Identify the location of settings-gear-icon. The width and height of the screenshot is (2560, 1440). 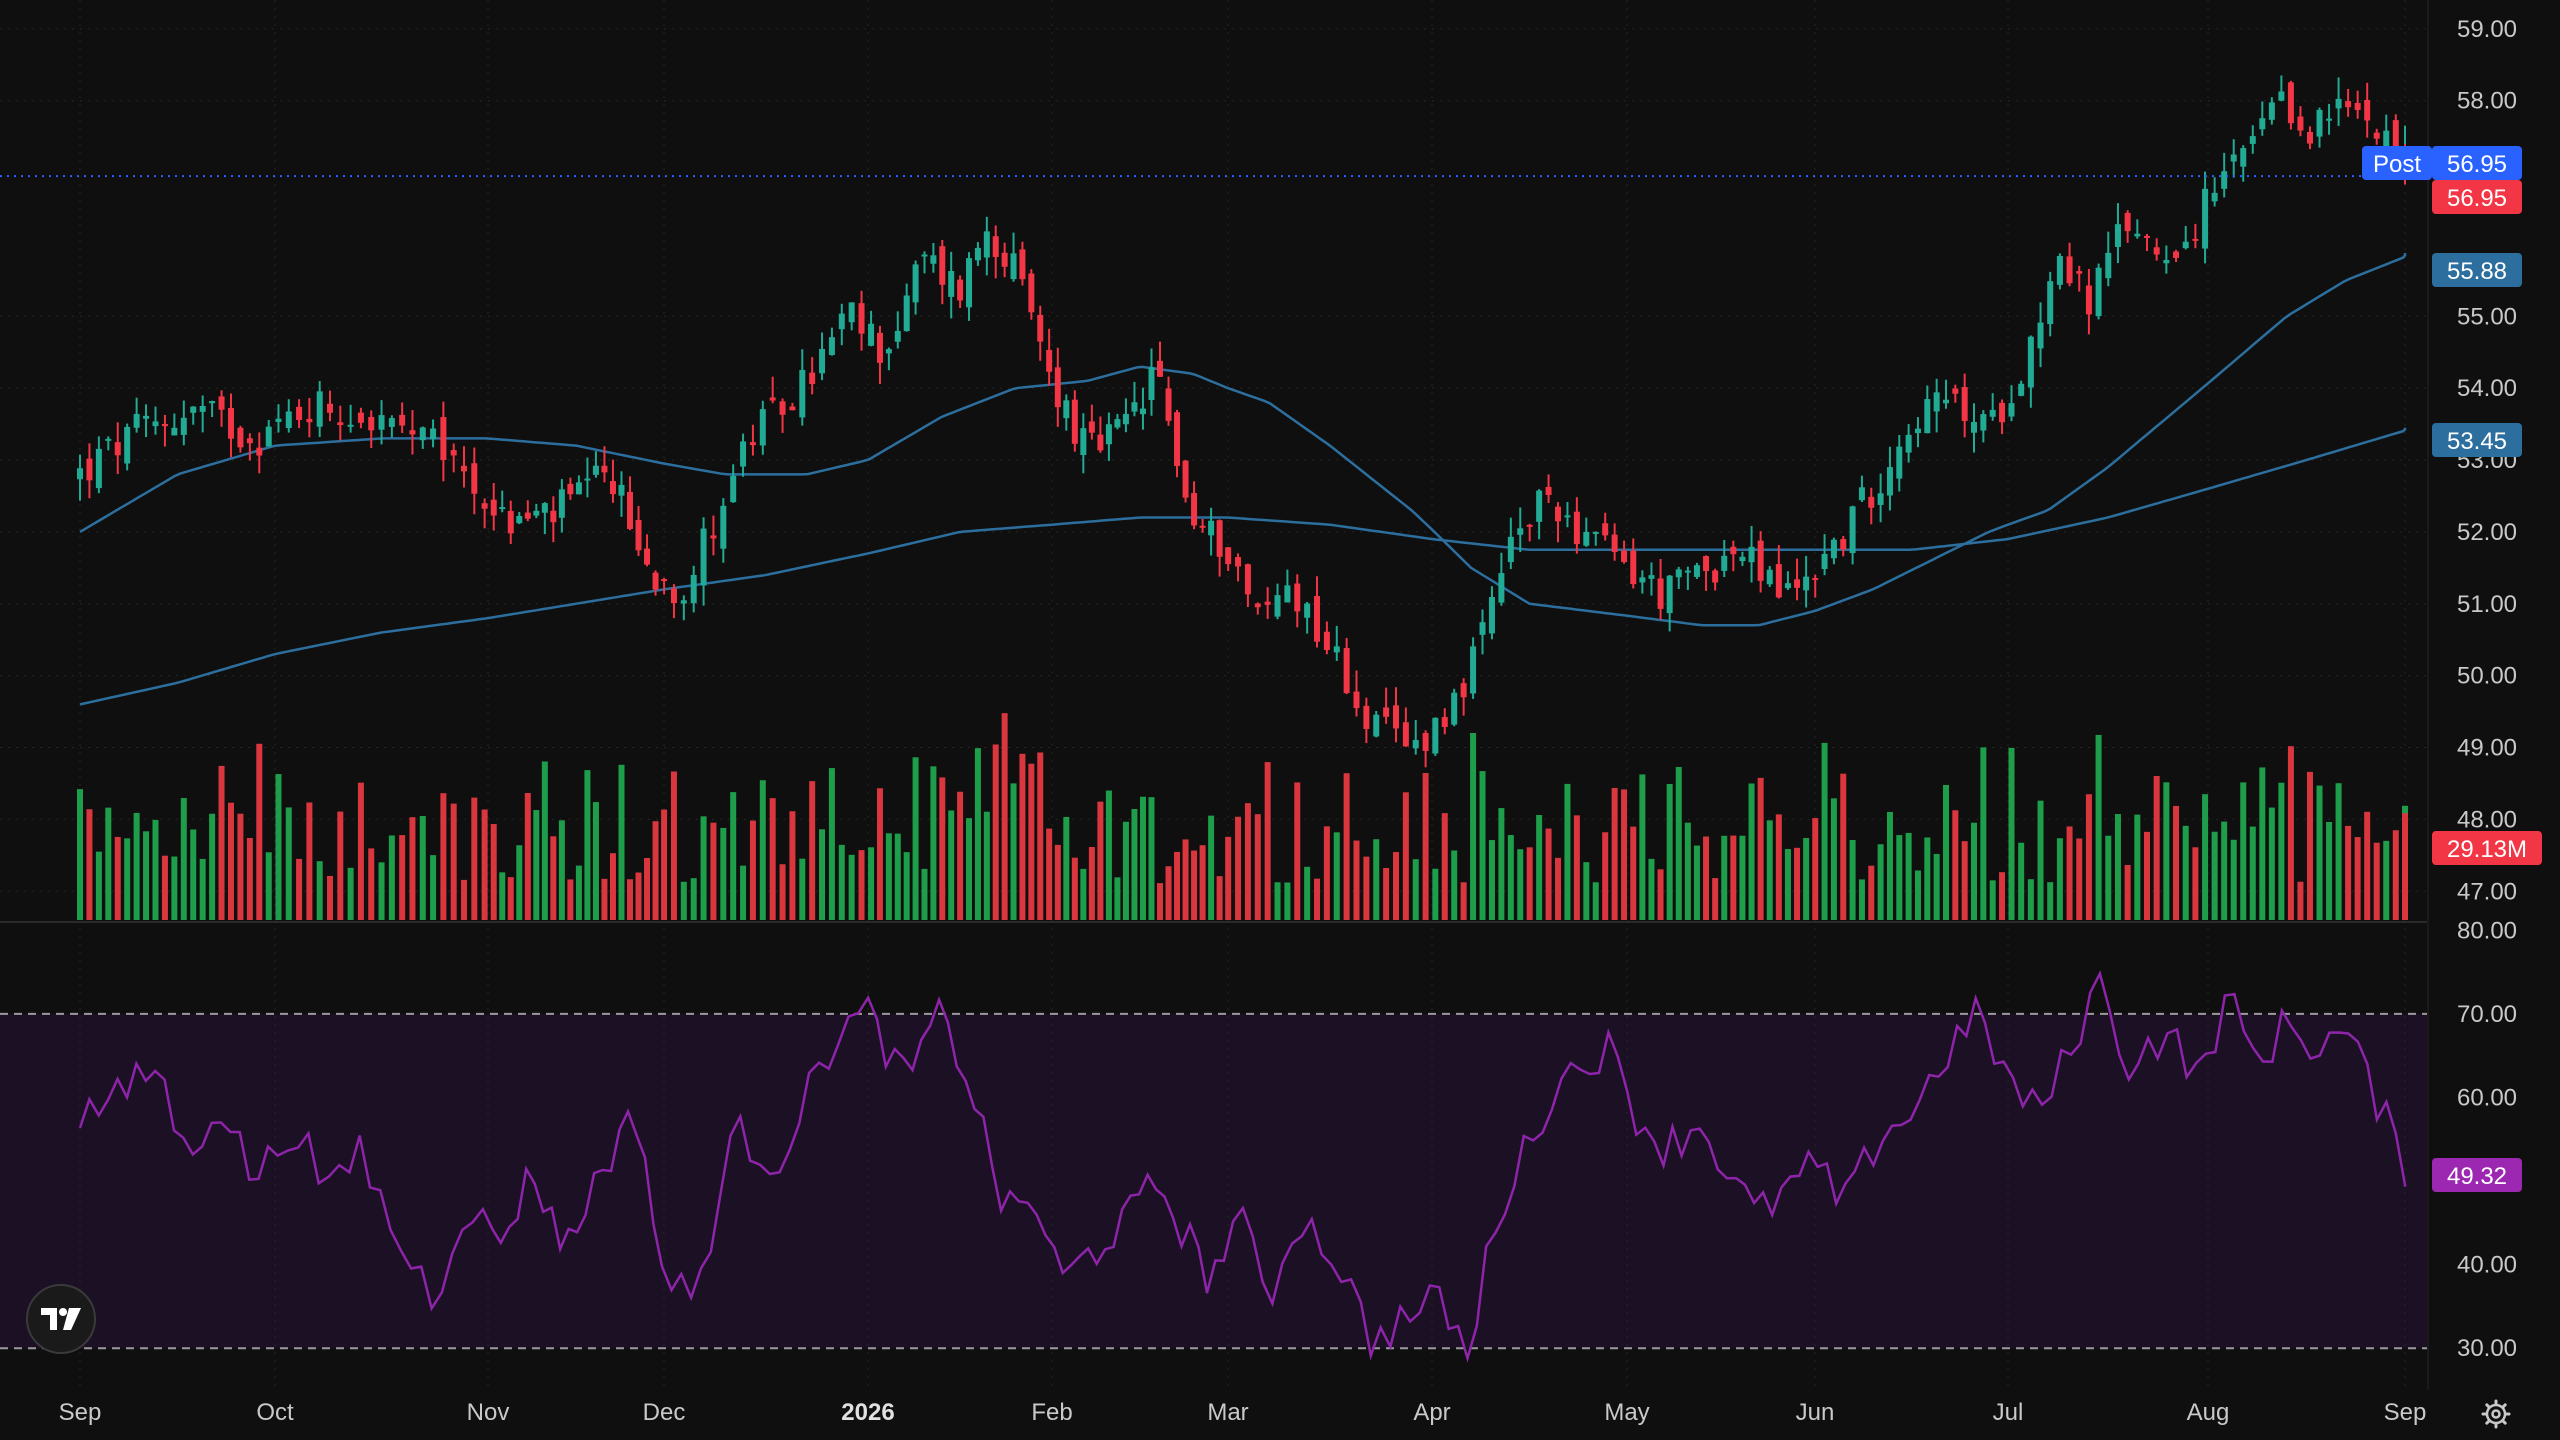
(2496, 1414).